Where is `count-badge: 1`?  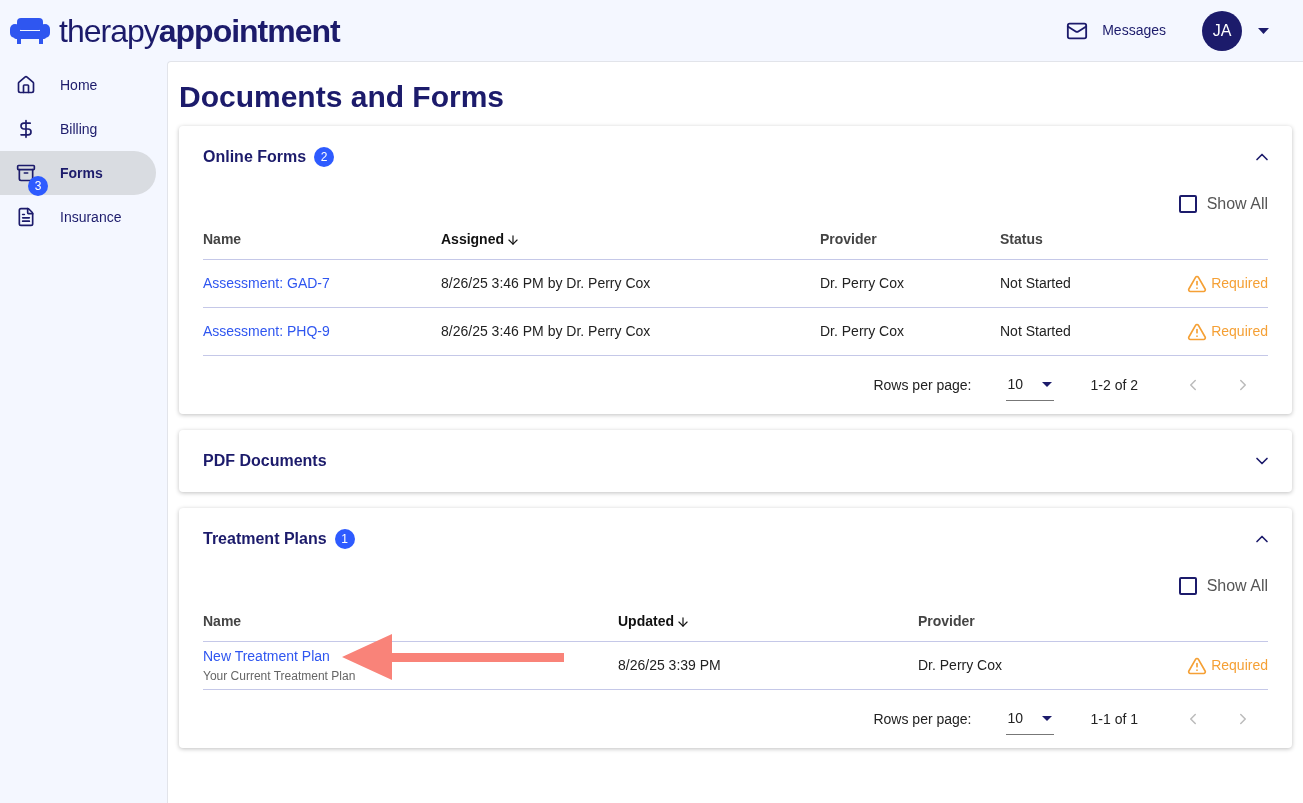
count-badge: 1 is located at coordinates (344, 539).